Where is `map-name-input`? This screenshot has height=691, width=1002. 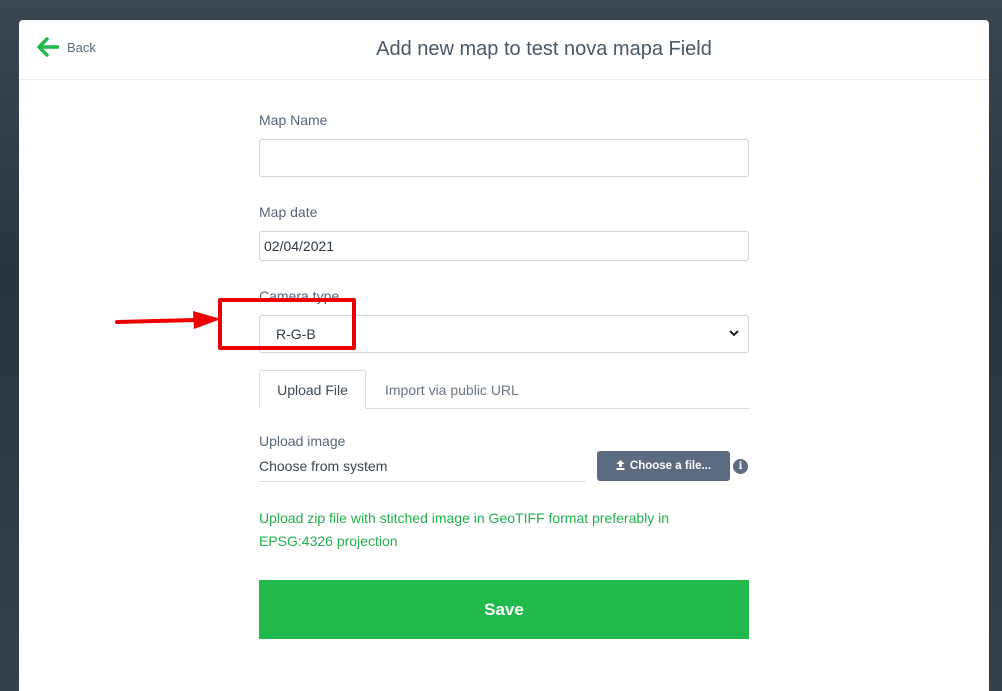
map-name-input is located at coordinates (504, 158).